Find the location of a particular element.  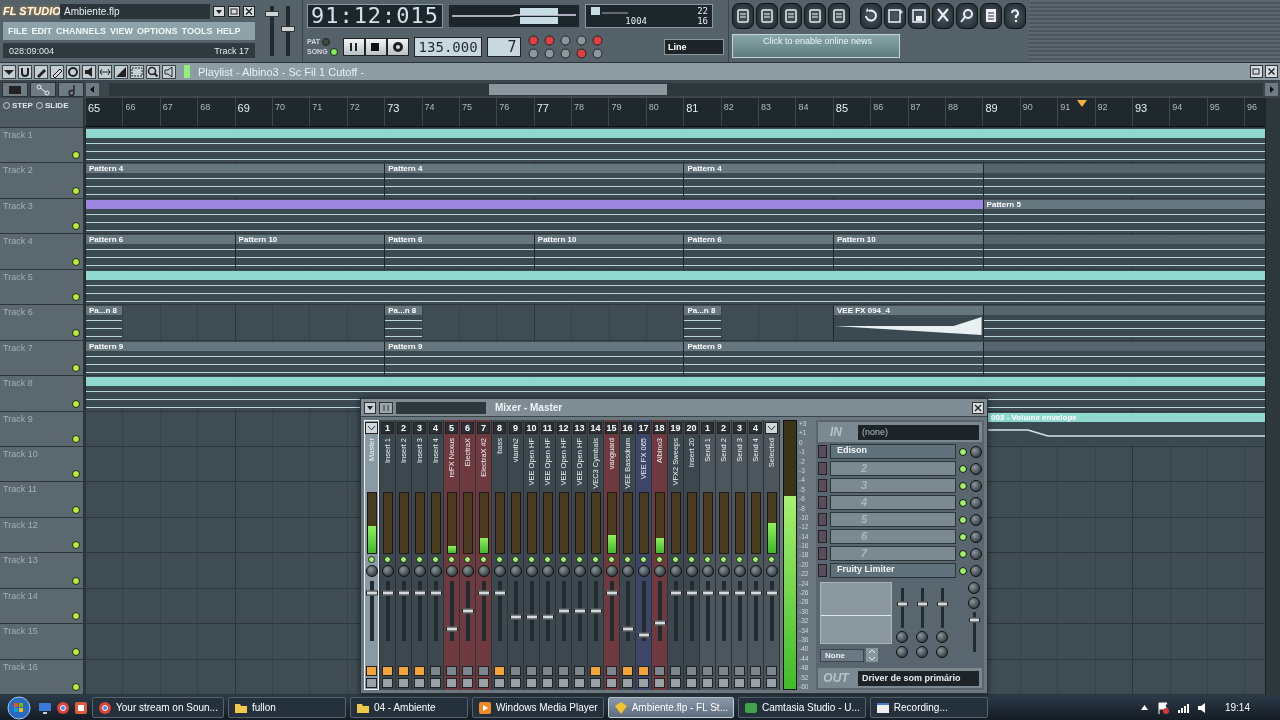

song-tab is located at coordinates (15, 89).